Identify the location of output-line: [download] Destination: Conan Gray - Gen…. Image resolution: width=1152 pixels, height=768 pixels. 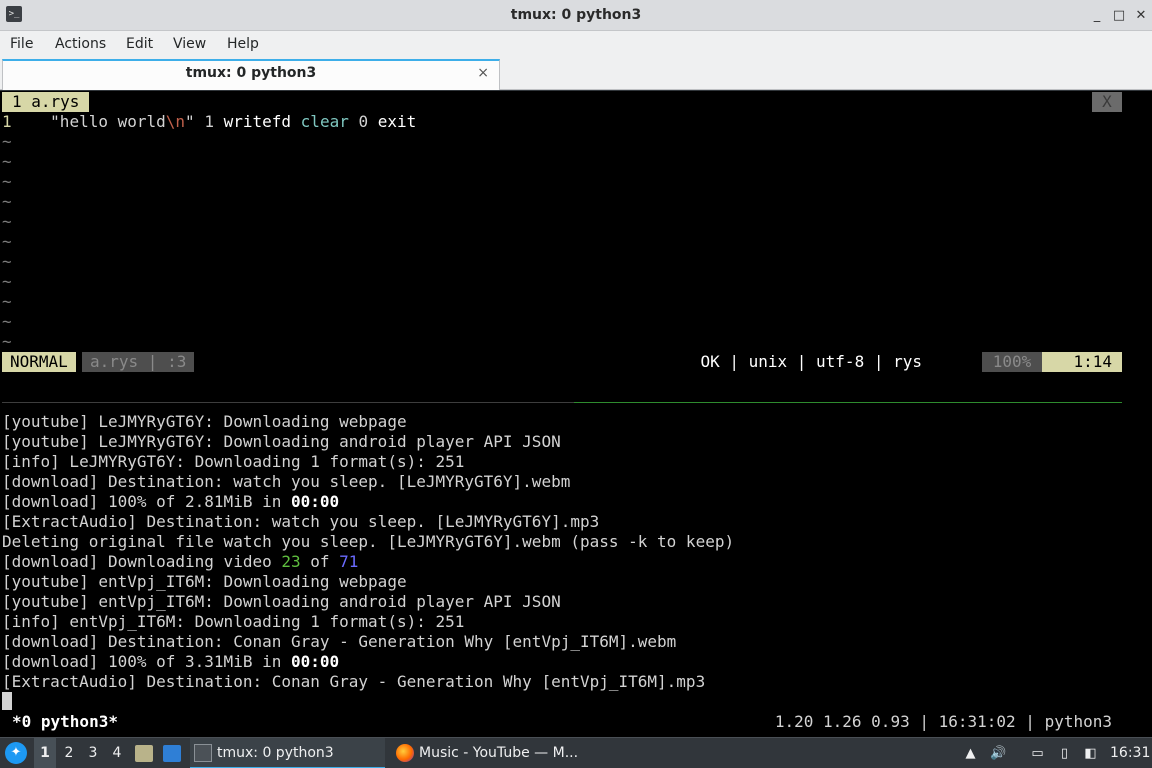
(339, 641).